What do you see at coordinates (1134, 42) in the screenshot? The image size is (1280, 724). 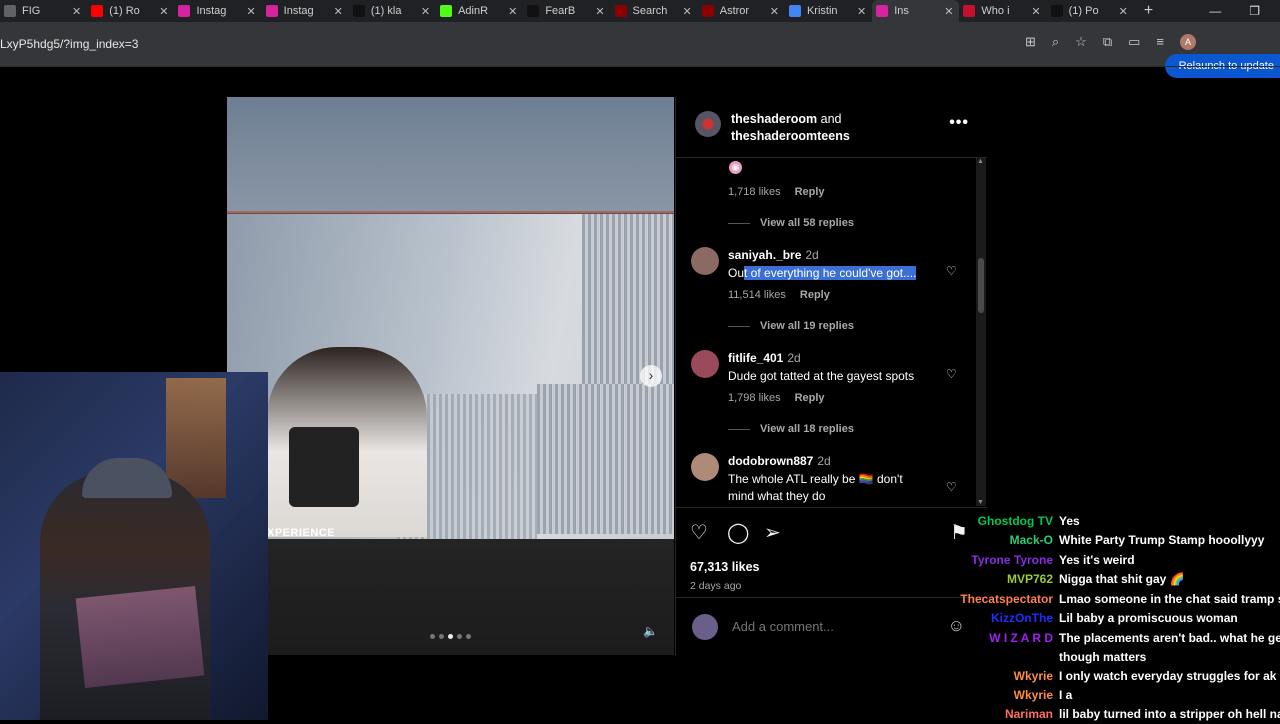 I see `sidebar-icon: ▭` at bounding box center [1134, 42].